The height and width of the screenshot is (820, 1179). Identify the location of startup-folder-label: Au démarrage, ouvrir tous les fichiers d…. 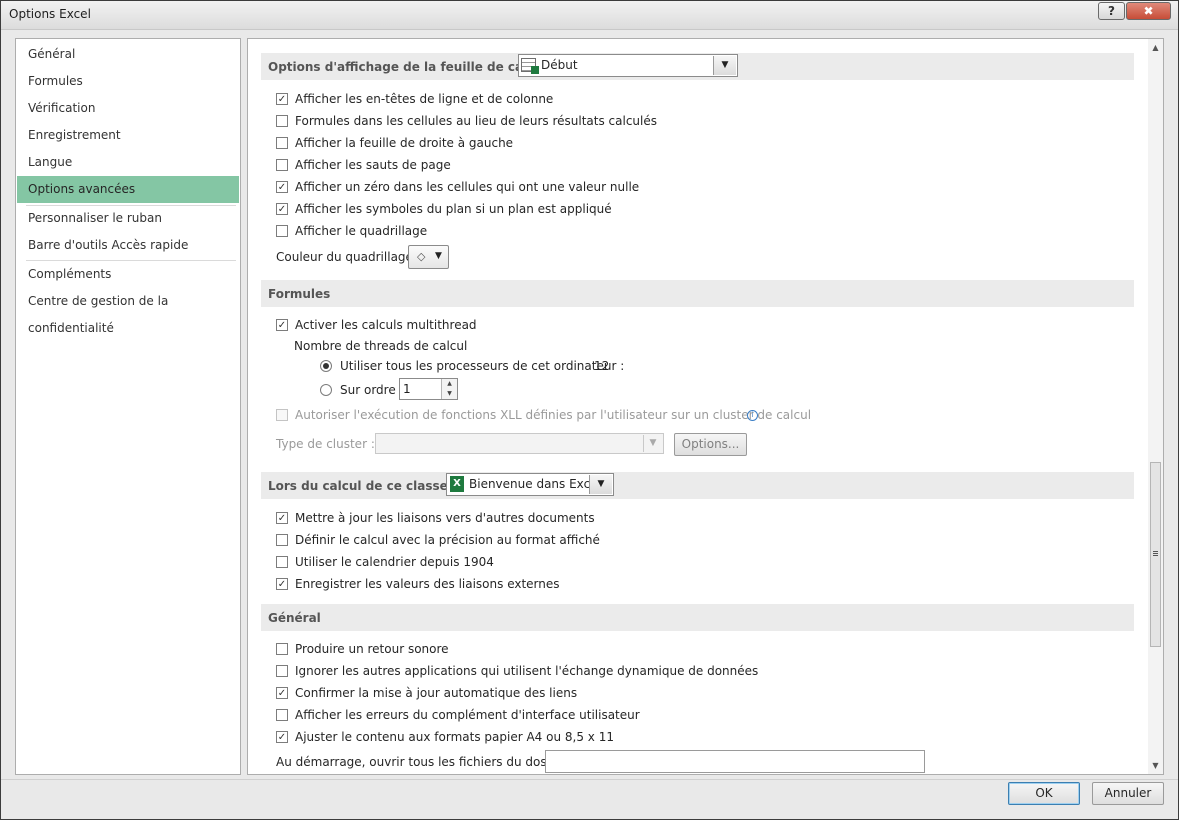
(426, 762).